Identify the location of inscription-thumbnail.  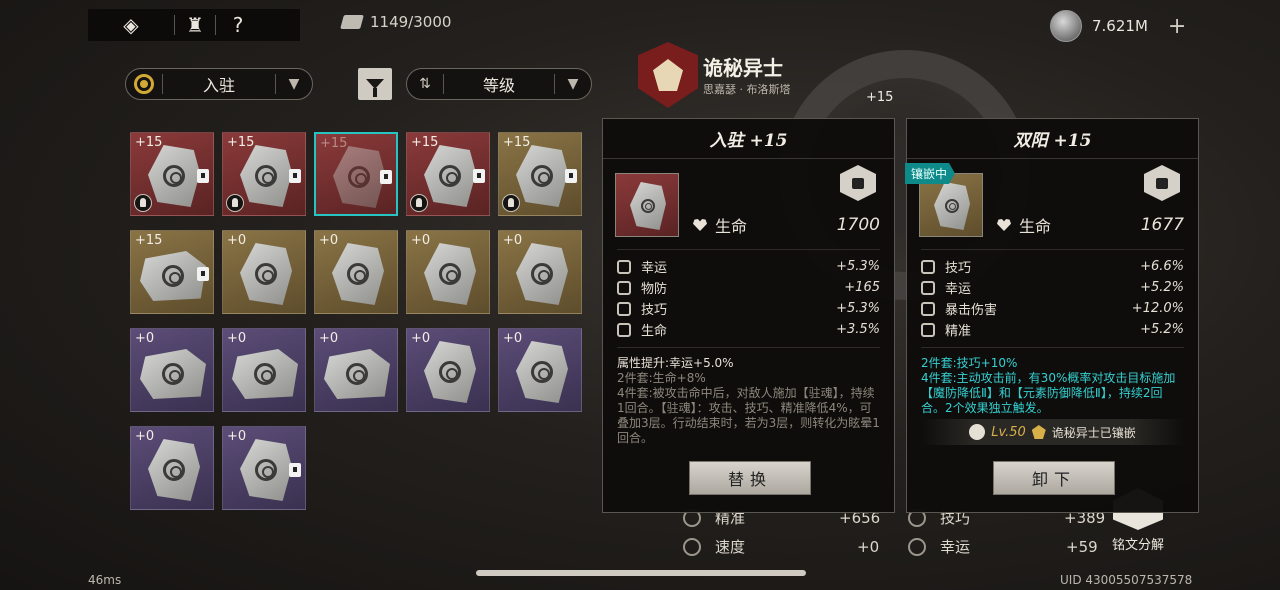
(647, 205).